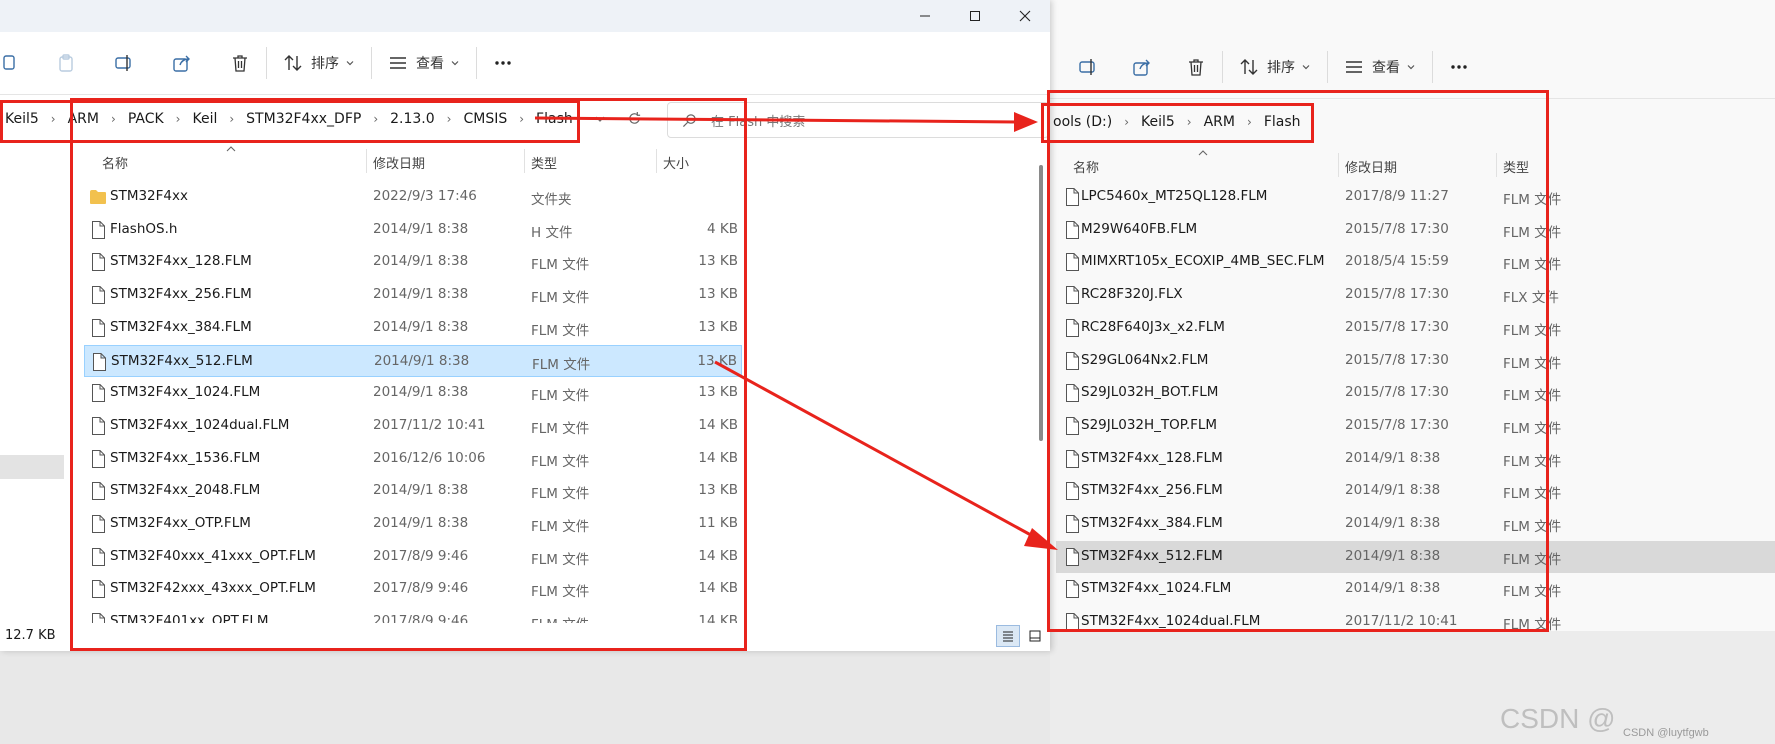 This screenshot has width=1775, height=744. I want to click on file-row: S29GL064Nx2.FLM 2015/7/8 17:30 FLM 文件, so click(1415, 361).